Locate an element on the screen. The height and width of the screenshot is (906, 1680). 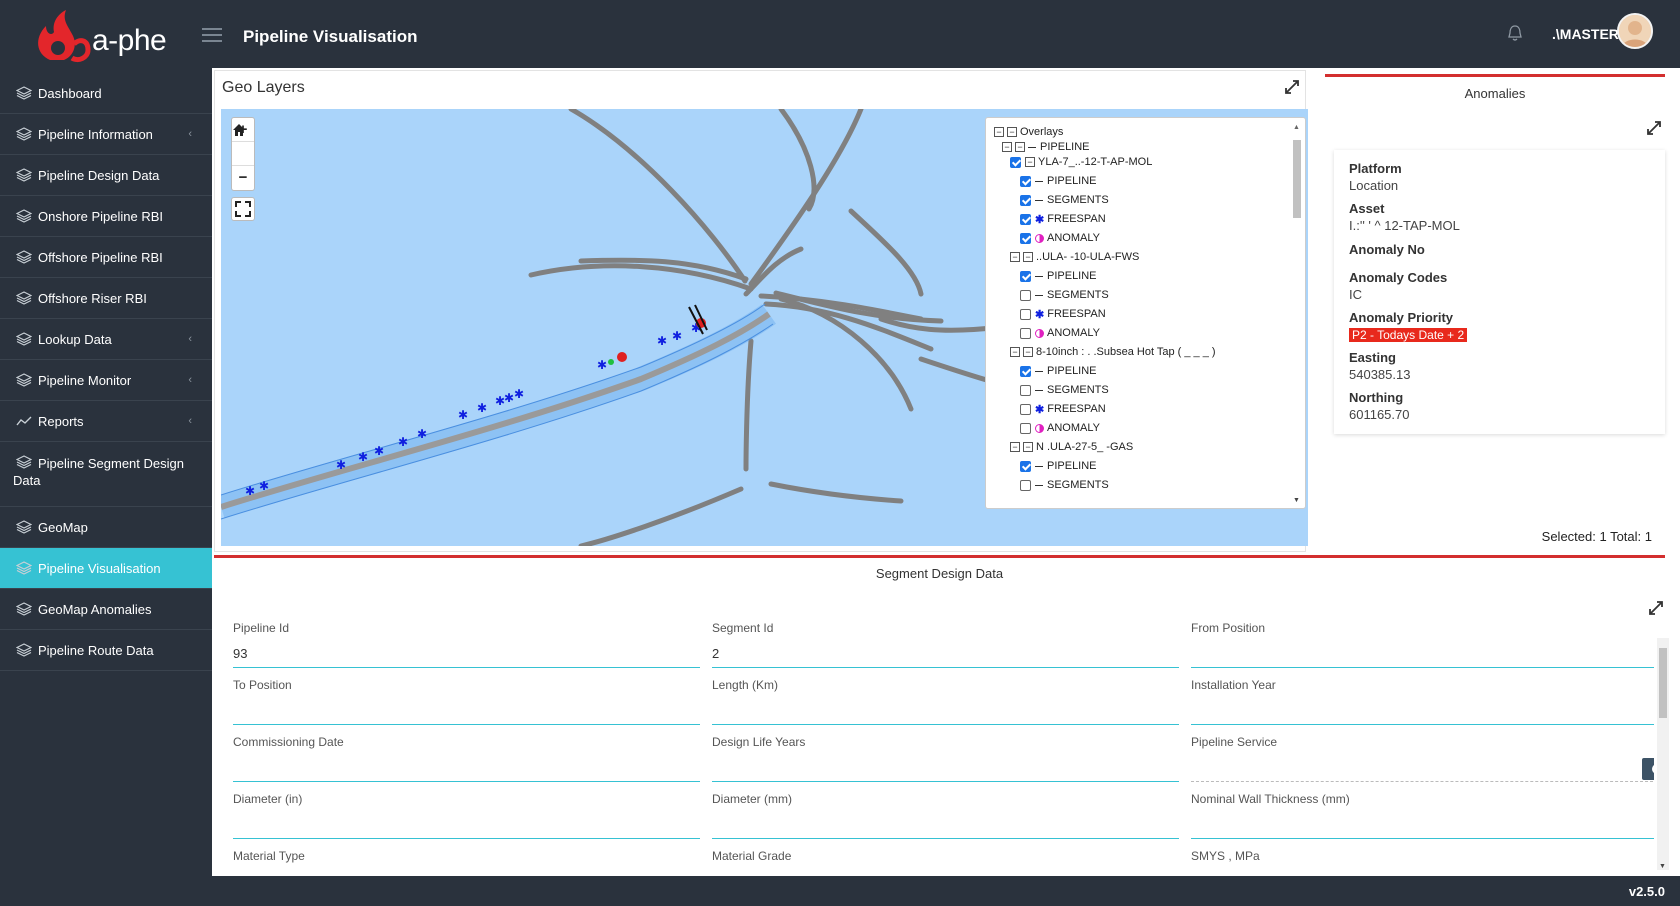
layer-root: − − Overlays is located at coordinates (1028, 132).